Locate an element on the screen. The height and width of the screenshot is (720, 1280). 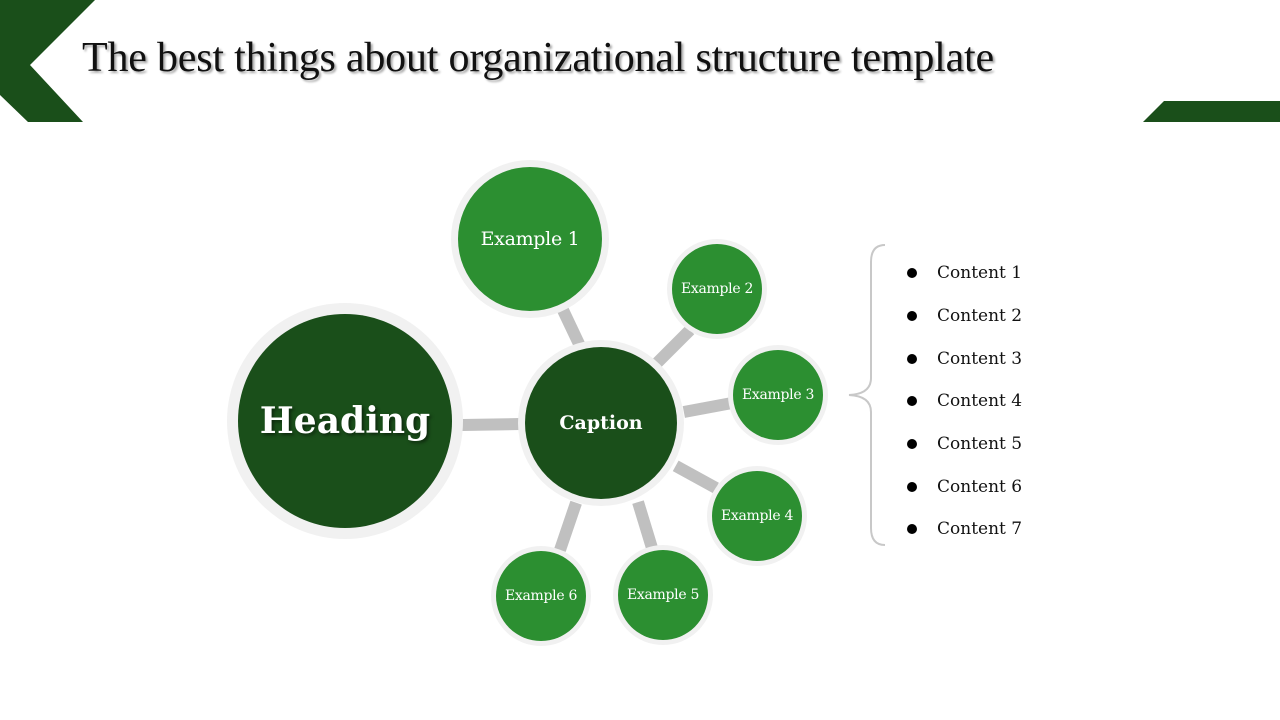
example-node-3: Example 3 is located at coordinates (778, 395).